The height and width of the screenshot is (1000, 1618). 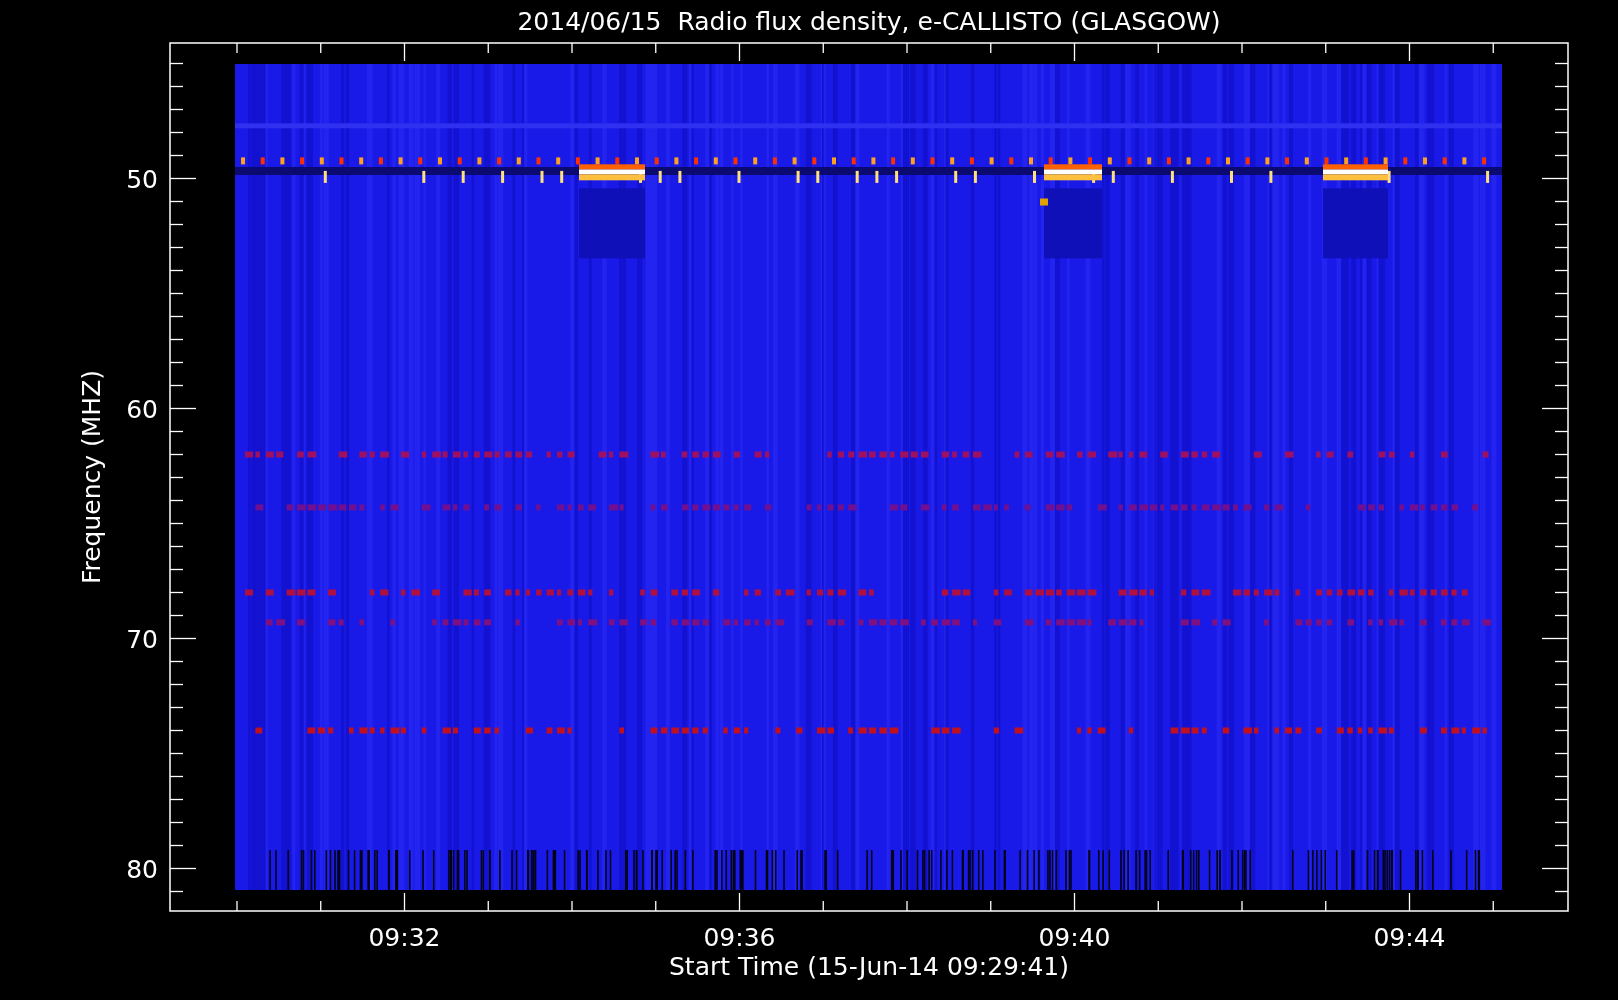 I want to click on x-tick-label: 09:44, so click(x=1409, y=937).